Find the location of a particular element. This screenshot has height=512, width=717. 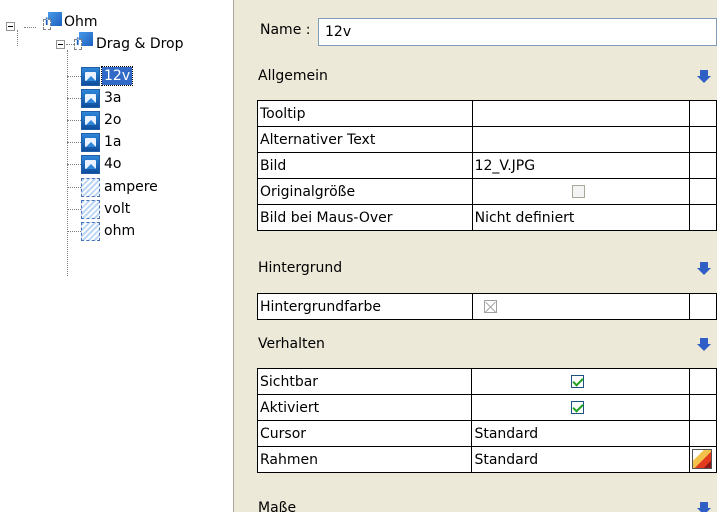

property-label: Bild bei Maus-Over is located at coordinates (365, 217).